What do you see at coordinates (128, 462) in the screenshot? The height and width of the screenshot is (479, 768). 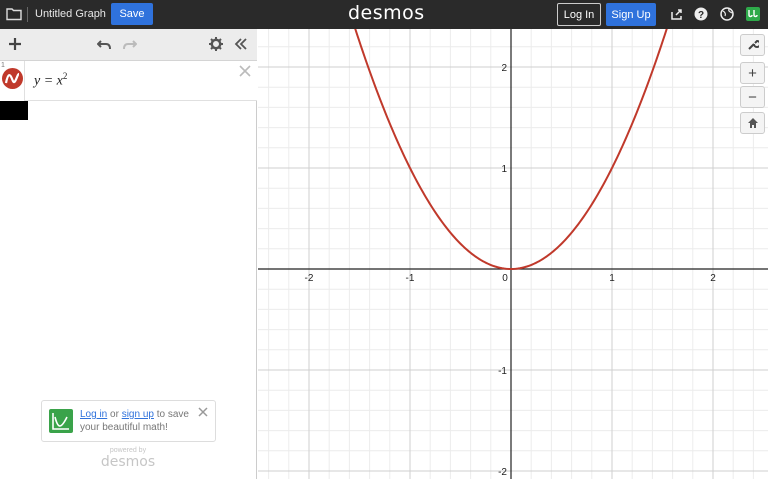 I see `powered-by-brand: desmos` at bounding box center [128, 462].